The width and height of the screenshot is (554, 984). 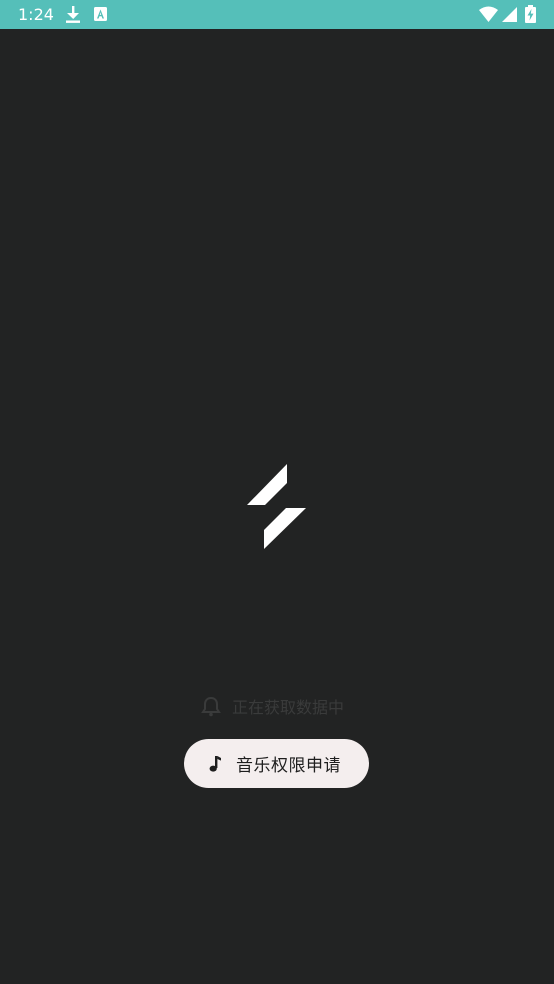 What do you see at coordinates (509, 14) in the screenshot?
I see `signal-icon` at bounding box center [509, 14].